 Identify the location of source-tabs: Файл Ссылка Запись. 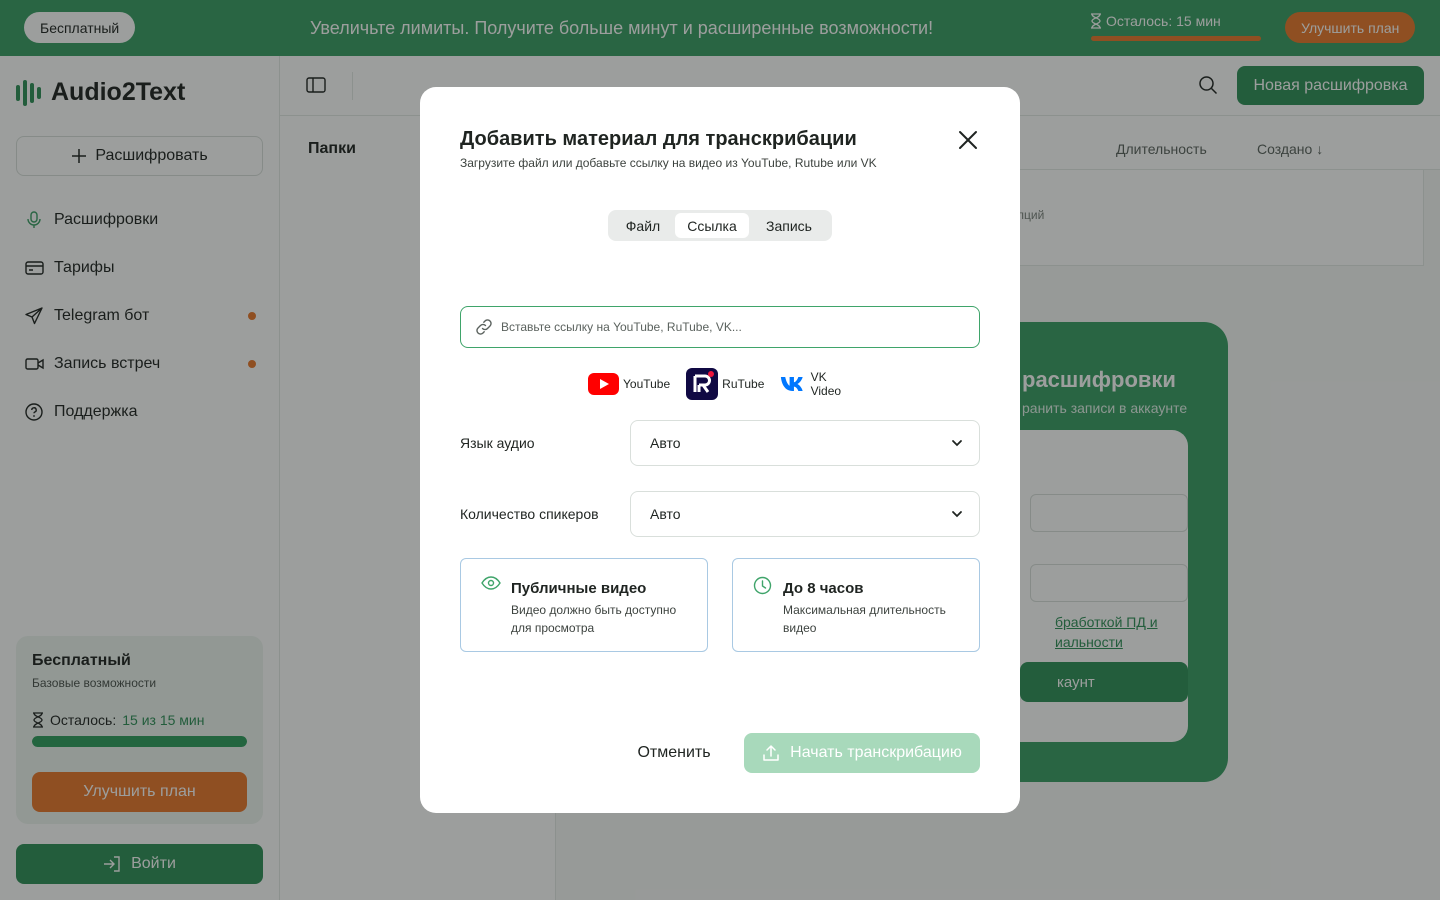
(720, 225).